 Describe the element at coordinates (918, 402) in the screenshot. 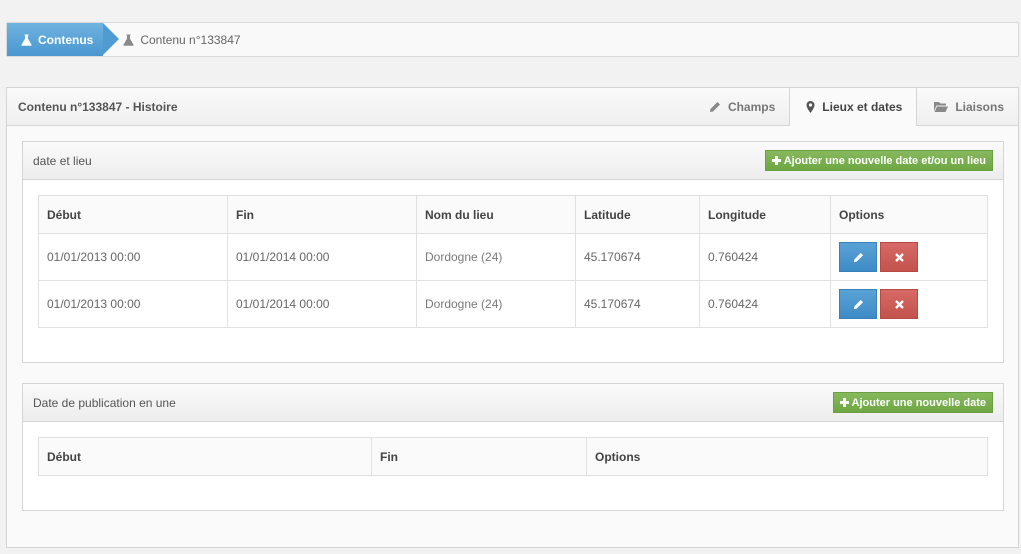

I see `add-publication-date-label: Ajouter une nouvelle date` at that location.